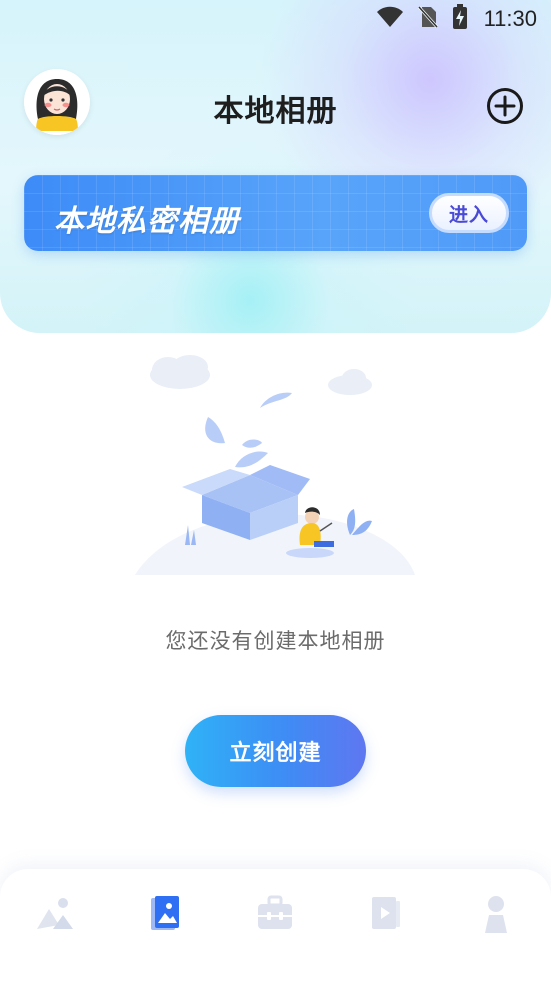 The height and width of the screenshot is (981, 551). What do you see at coordinates (165, 935) in the screenshot?
I see `nav-item-album` at bounding box center [165, 935].